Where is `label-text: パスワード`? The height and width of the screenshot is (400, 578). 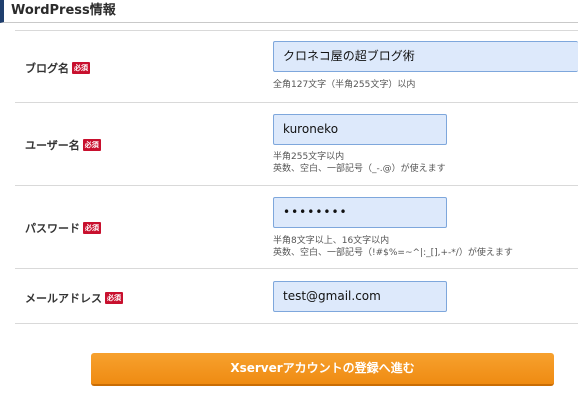
label-text: パスワード is located at coordinates (52, 228).